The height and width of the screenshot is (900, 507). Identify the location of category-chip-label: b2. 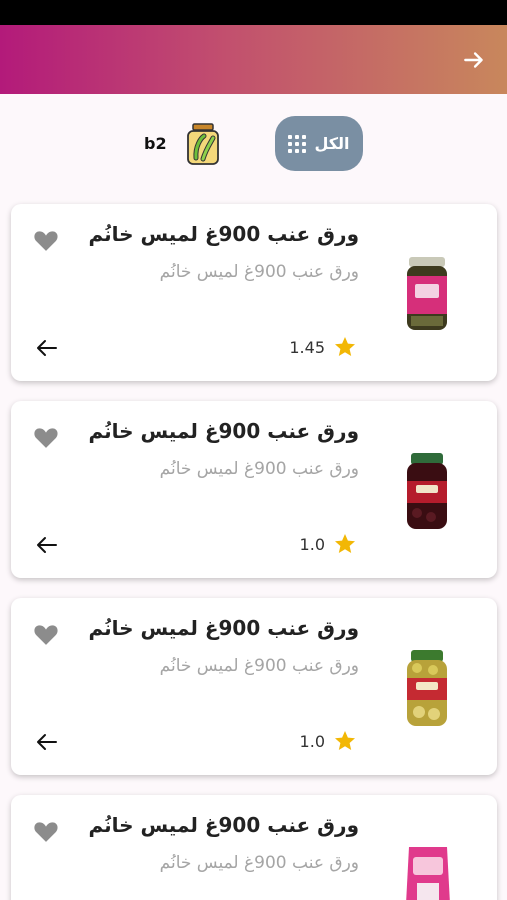
(155, 143).